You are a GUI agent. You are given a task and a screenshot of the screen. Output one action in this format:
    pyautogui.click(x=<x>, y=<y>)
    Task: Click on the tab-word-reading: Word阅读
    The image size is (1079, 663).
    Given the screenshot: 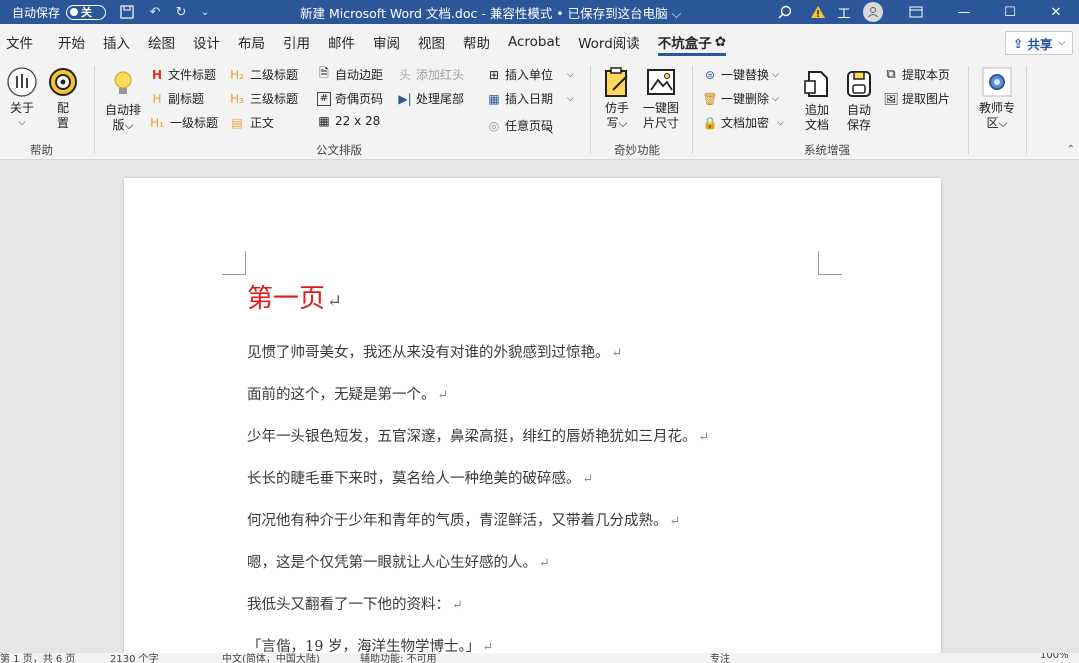 What is the action you would take?
    pyautogui.click(x=609, y=42)
    